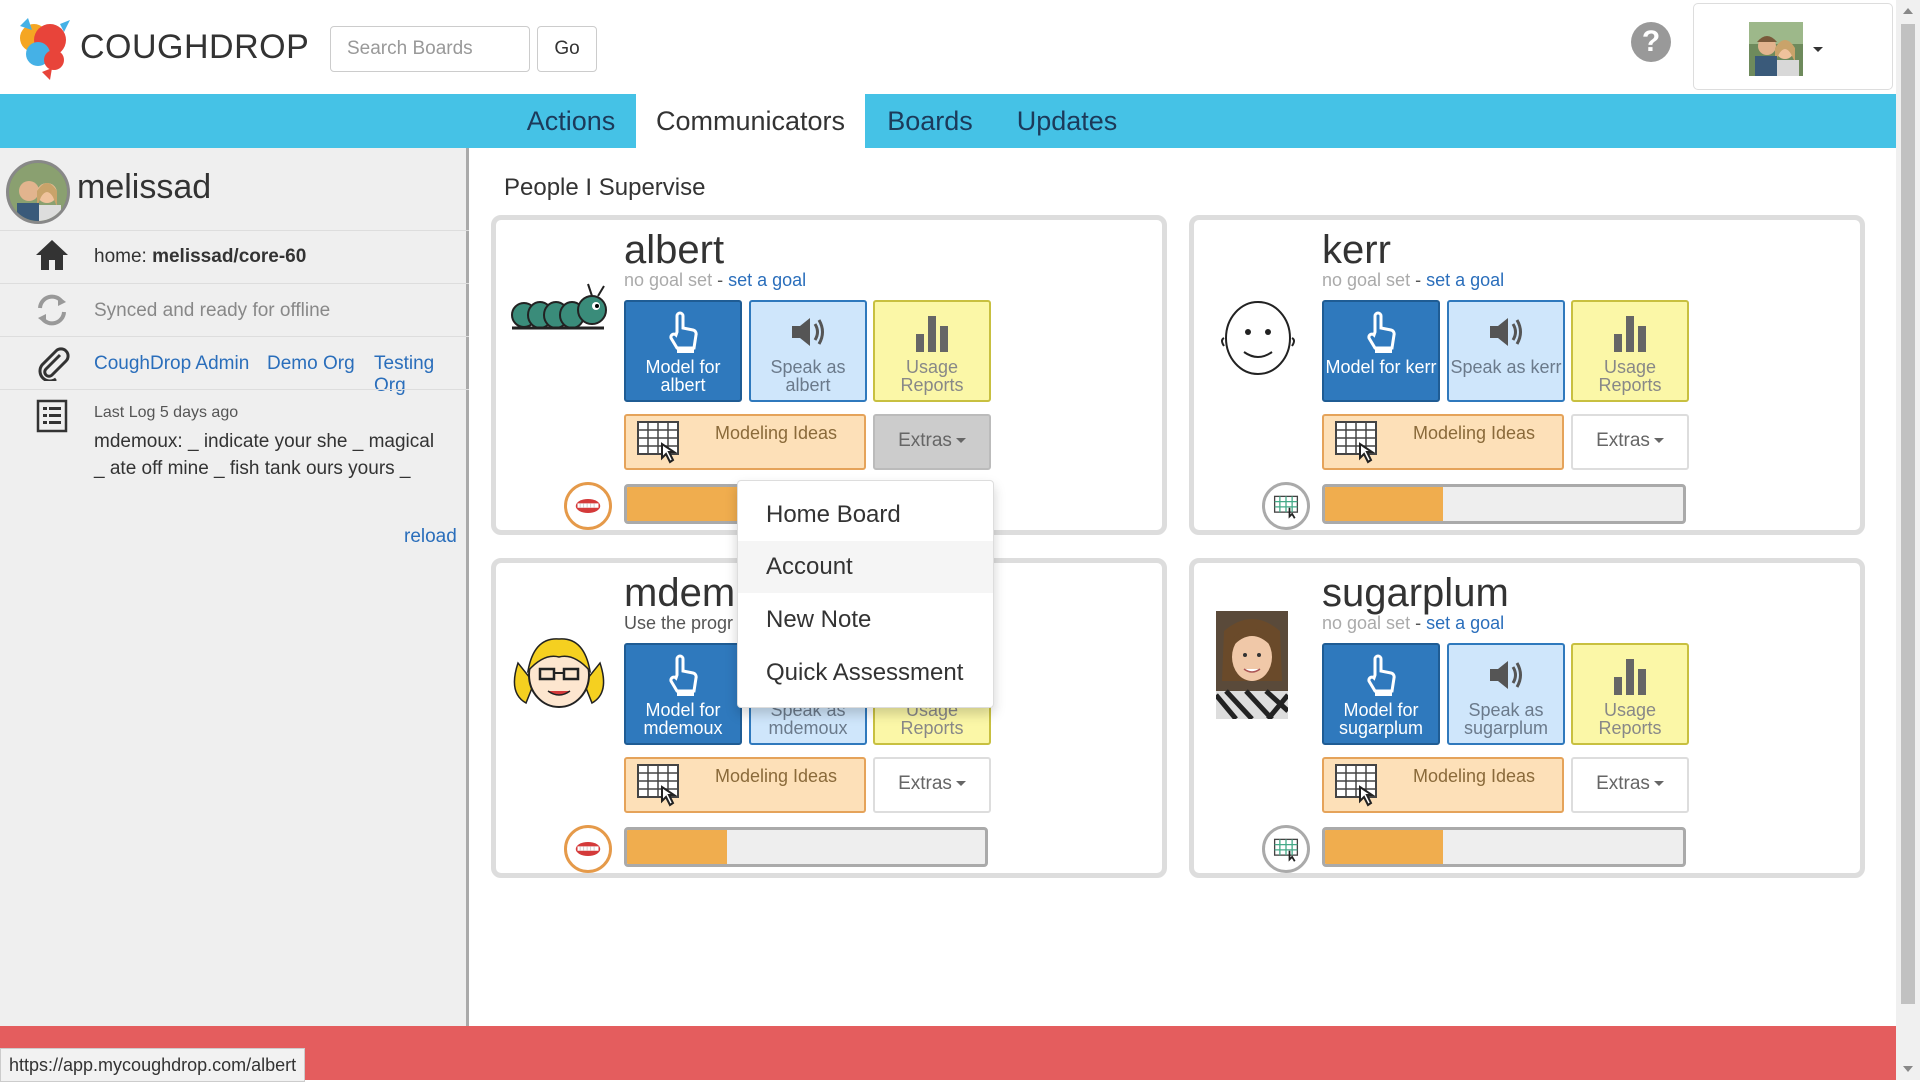 This screenshot has height=1082, width=1920. I want to click on speak-as-button: Speak as sugarplum, so click(1506, 694).